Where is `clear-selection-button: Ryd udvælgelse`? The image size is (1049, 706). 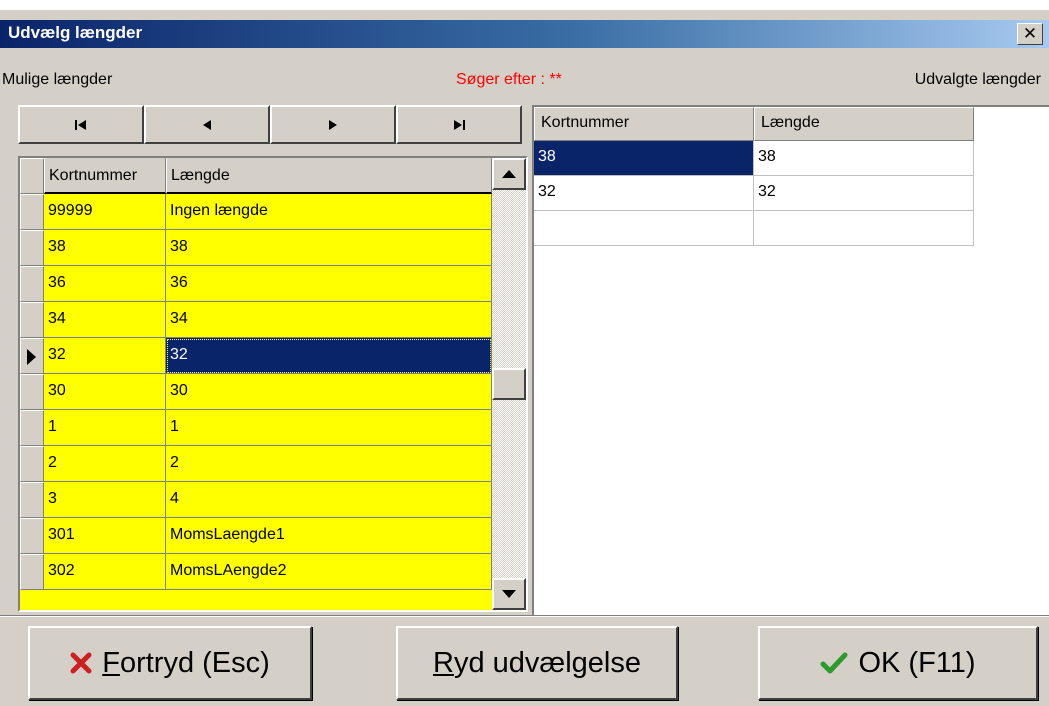 clear-selection-button: Ryd udvælgelse is located at coordinates (537, 663).